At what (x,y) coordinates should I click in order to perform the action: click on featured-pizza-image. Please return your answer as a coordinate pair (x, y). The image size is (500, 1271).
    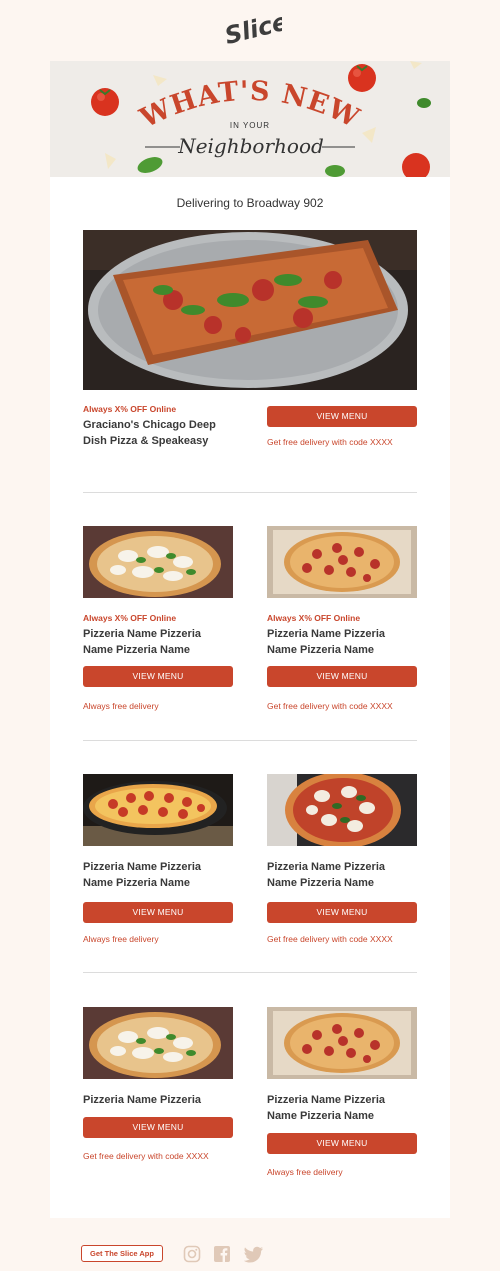
    Looking at the image, I should click on (250, 310).